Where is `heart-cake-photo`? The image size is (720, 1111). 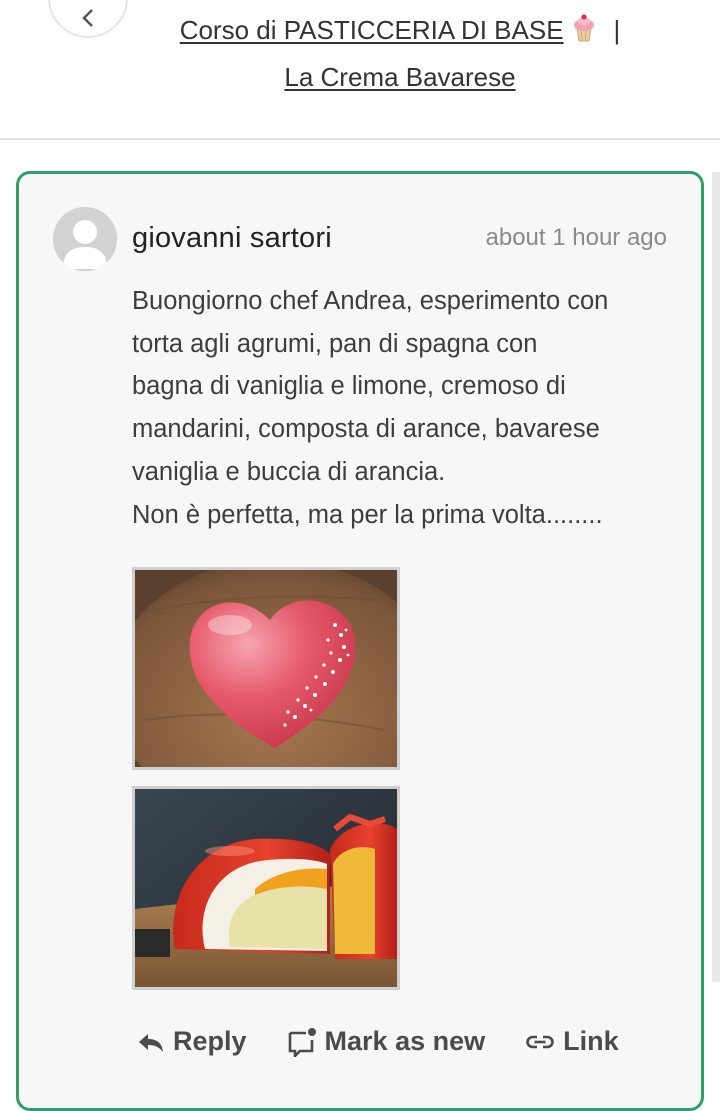
heart-cake-photo is located at coordinates (266, 668).